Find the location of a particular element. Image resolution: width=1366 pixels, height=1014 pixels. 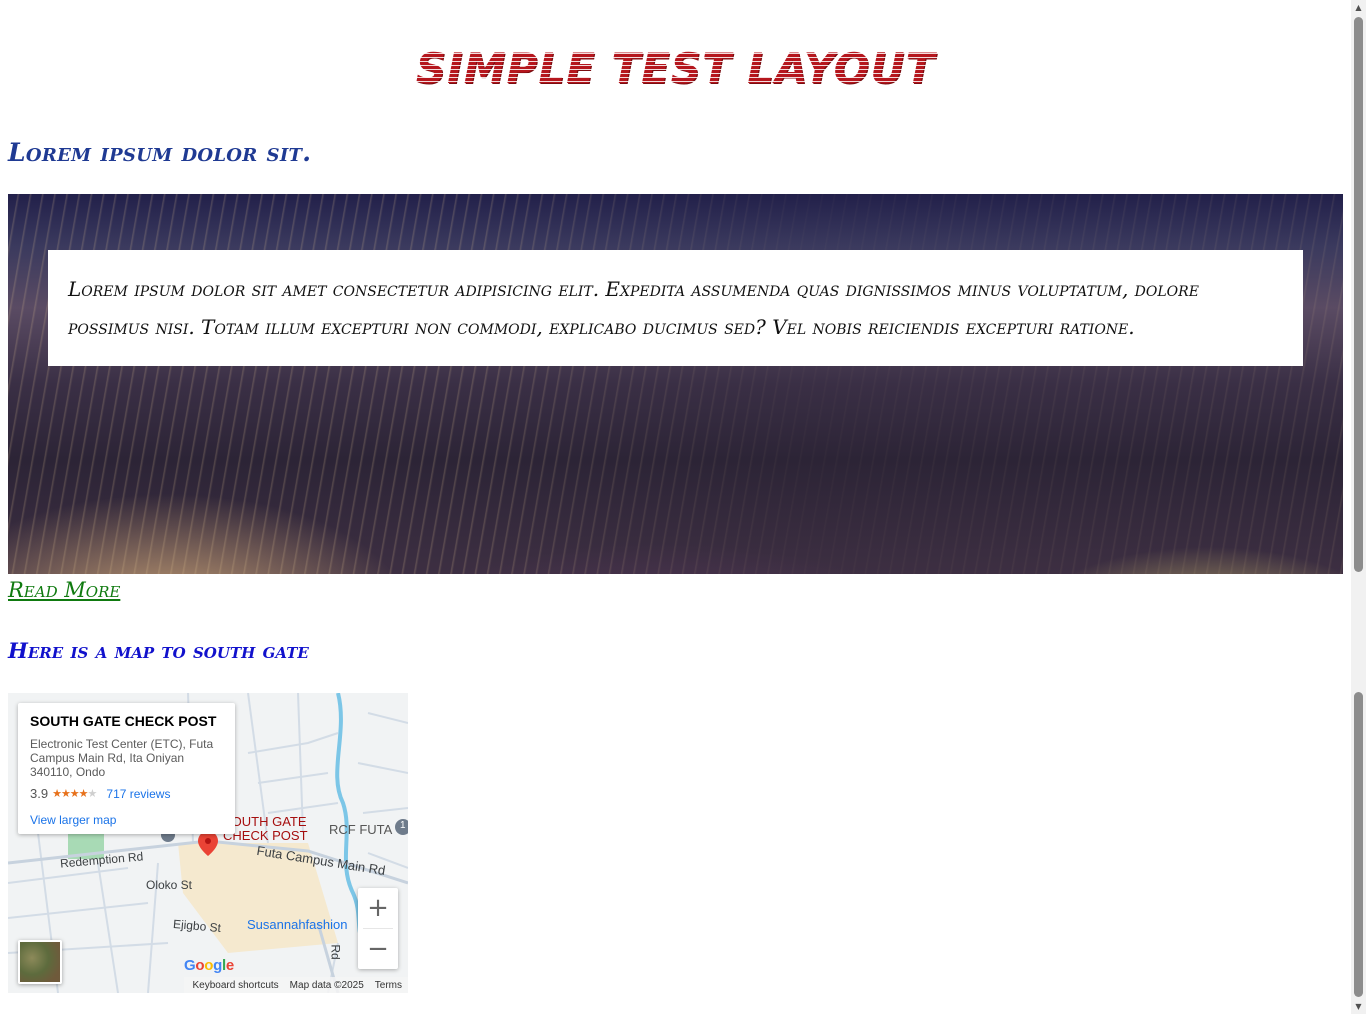

vertical-scrollbar: ▲ ▼ is located at coordinates (1358, 507).